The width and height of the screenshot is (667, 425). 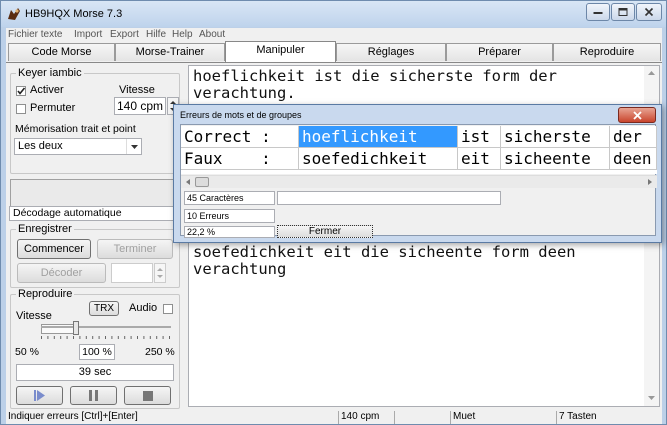 I want to click on menu-hilfe: Hilfe, so click(x=156, y=34).